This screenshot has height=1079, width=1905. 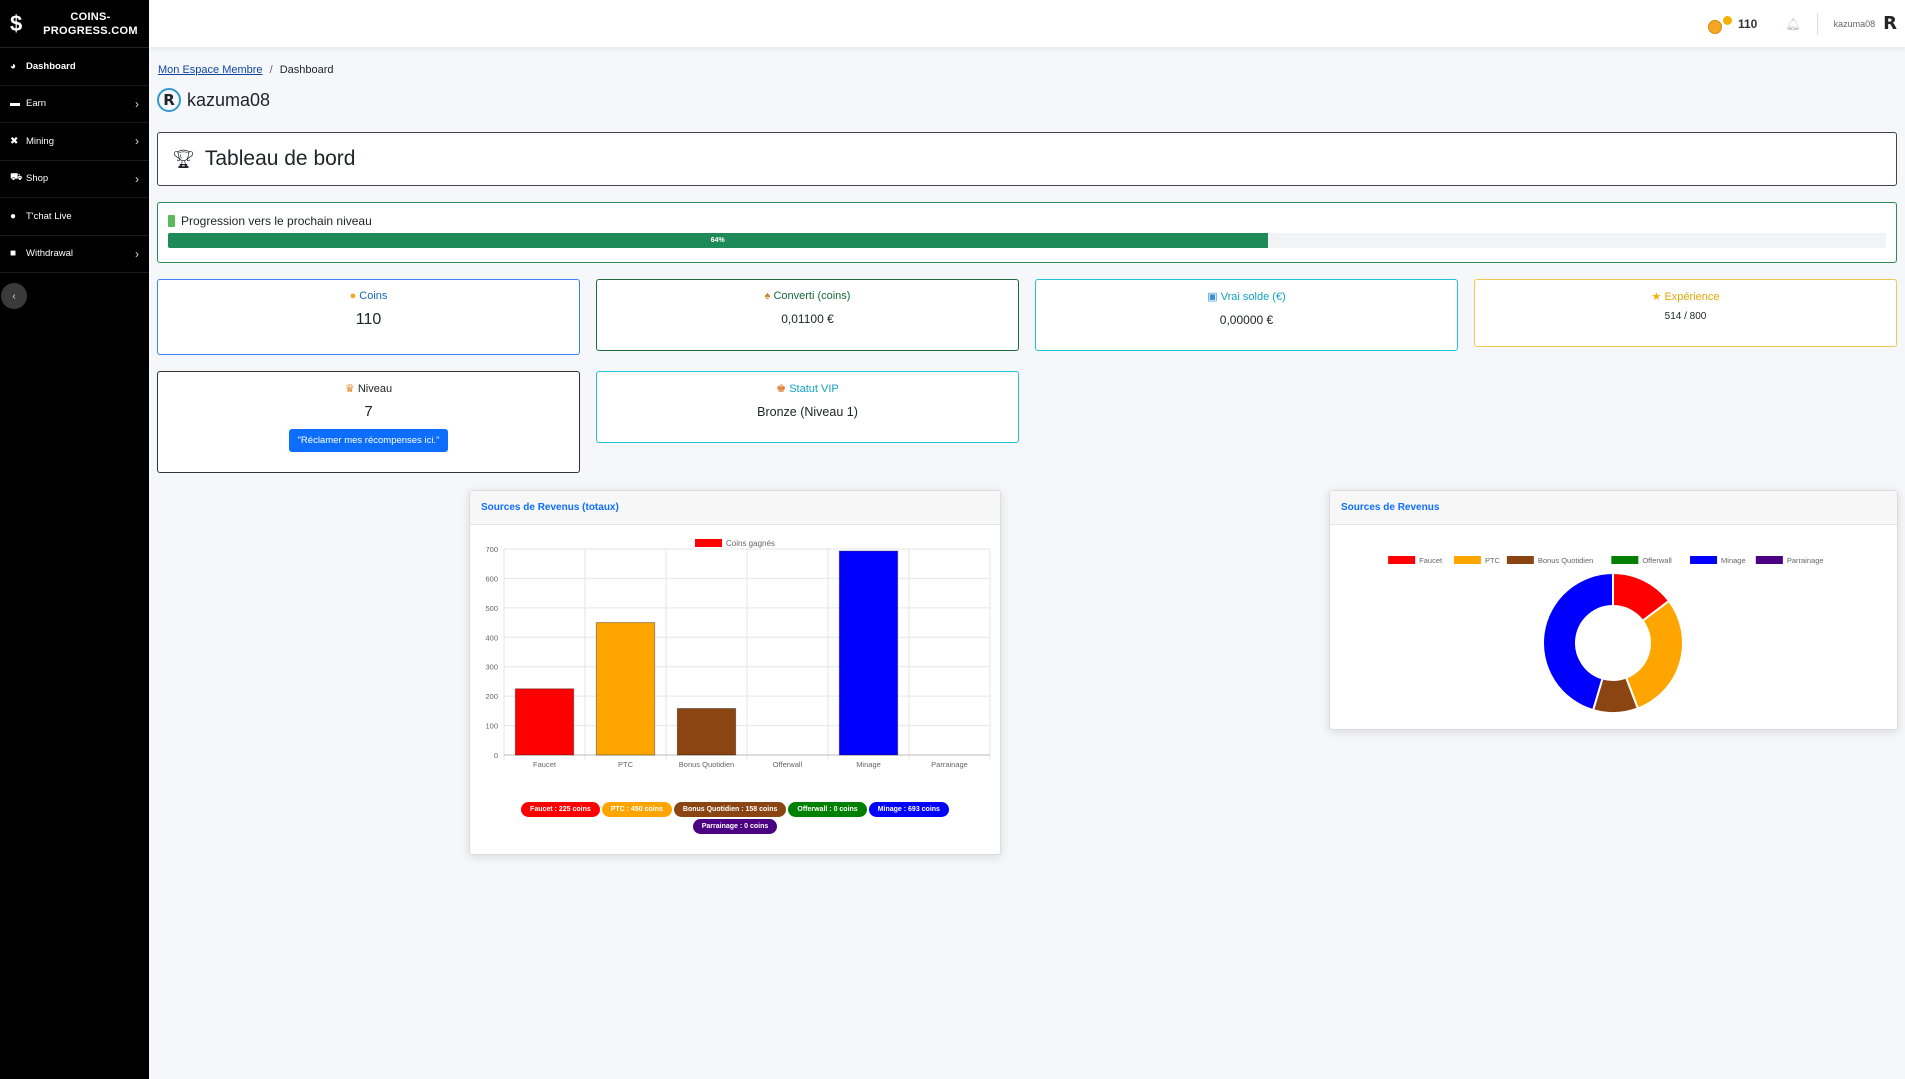 I want to click on medal-icon: ♛, so click(x=349, y=389).